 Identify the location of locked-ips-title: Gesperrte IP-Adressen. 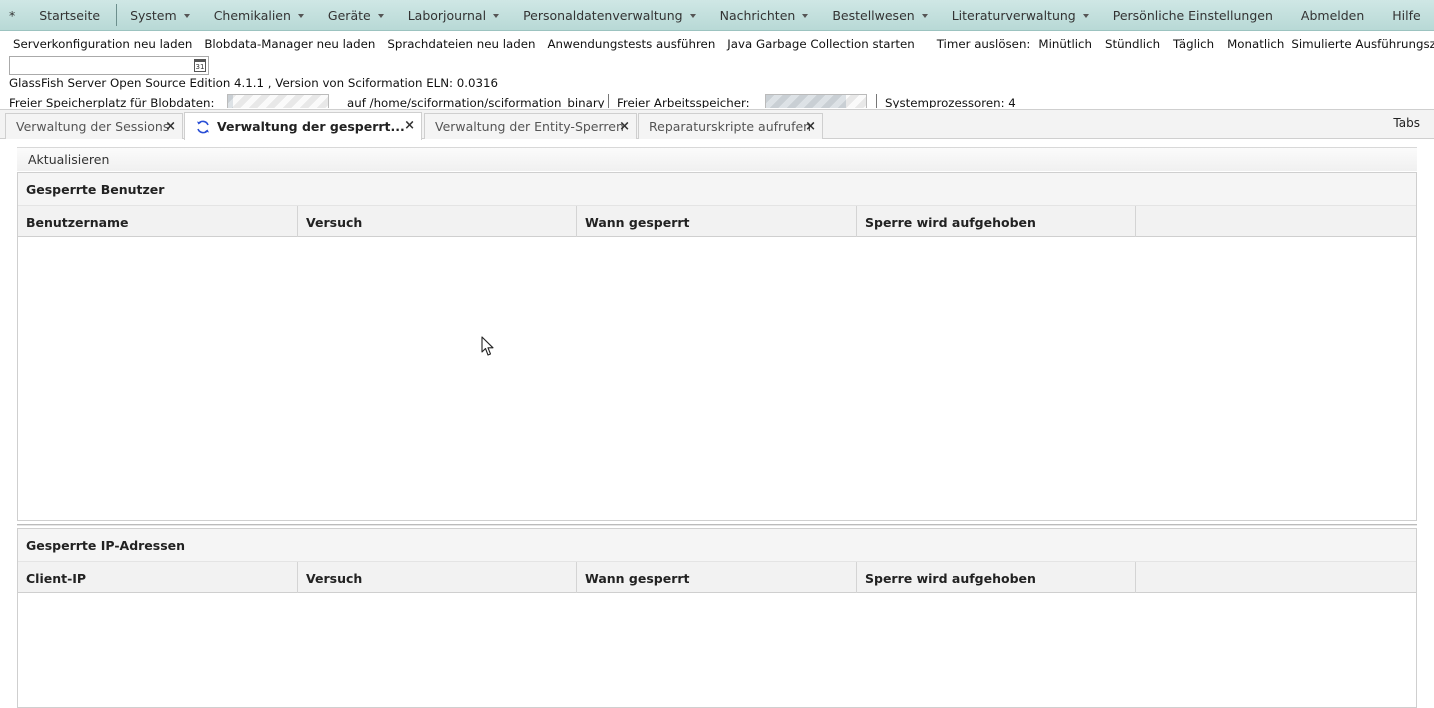
(717, 545).